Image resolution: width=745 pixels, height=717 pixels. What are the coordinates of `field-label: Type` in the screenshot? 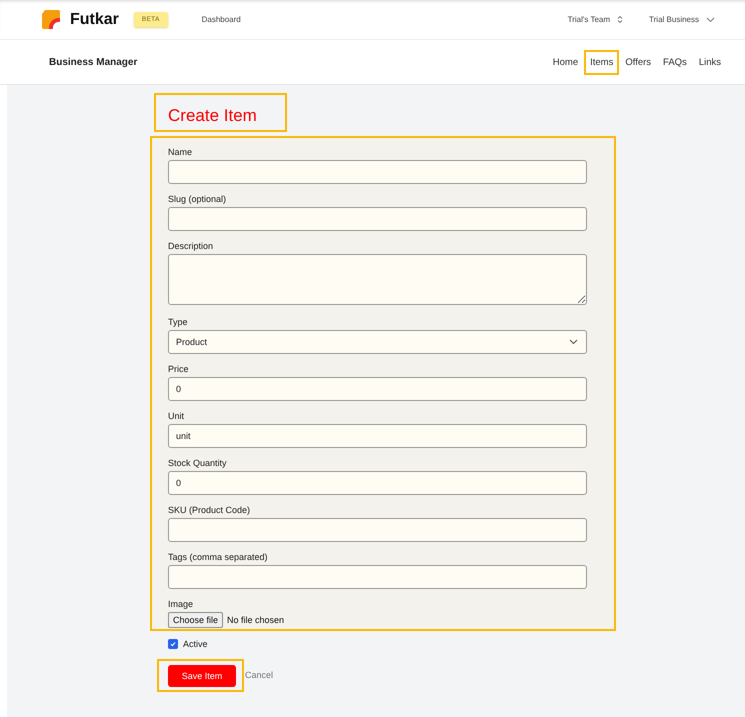 It's located at (178, 322).